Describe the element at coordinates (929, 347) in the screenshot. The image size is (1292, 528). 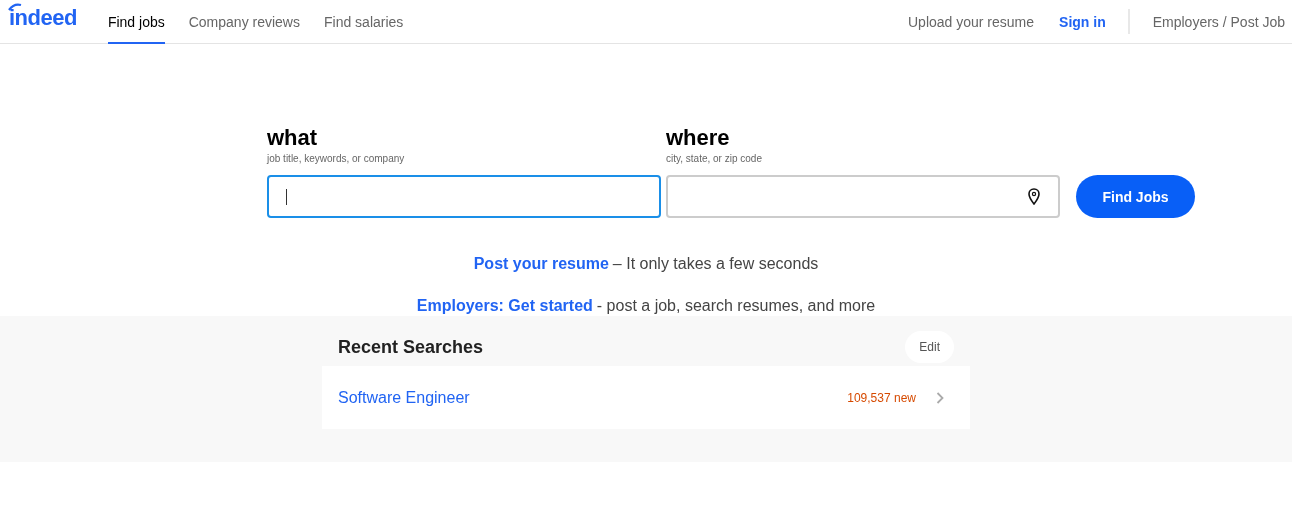
I see `edit-button: Edit` at that location.